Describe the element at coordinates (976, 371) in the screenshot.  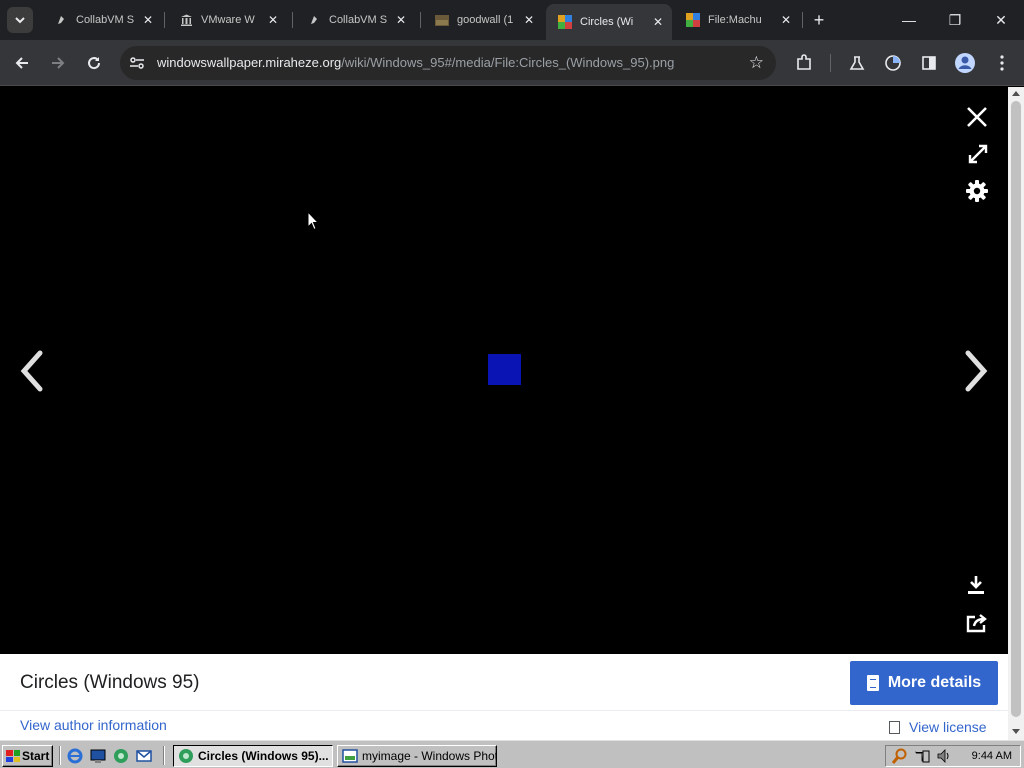
I see `next-image-icon` at that location.